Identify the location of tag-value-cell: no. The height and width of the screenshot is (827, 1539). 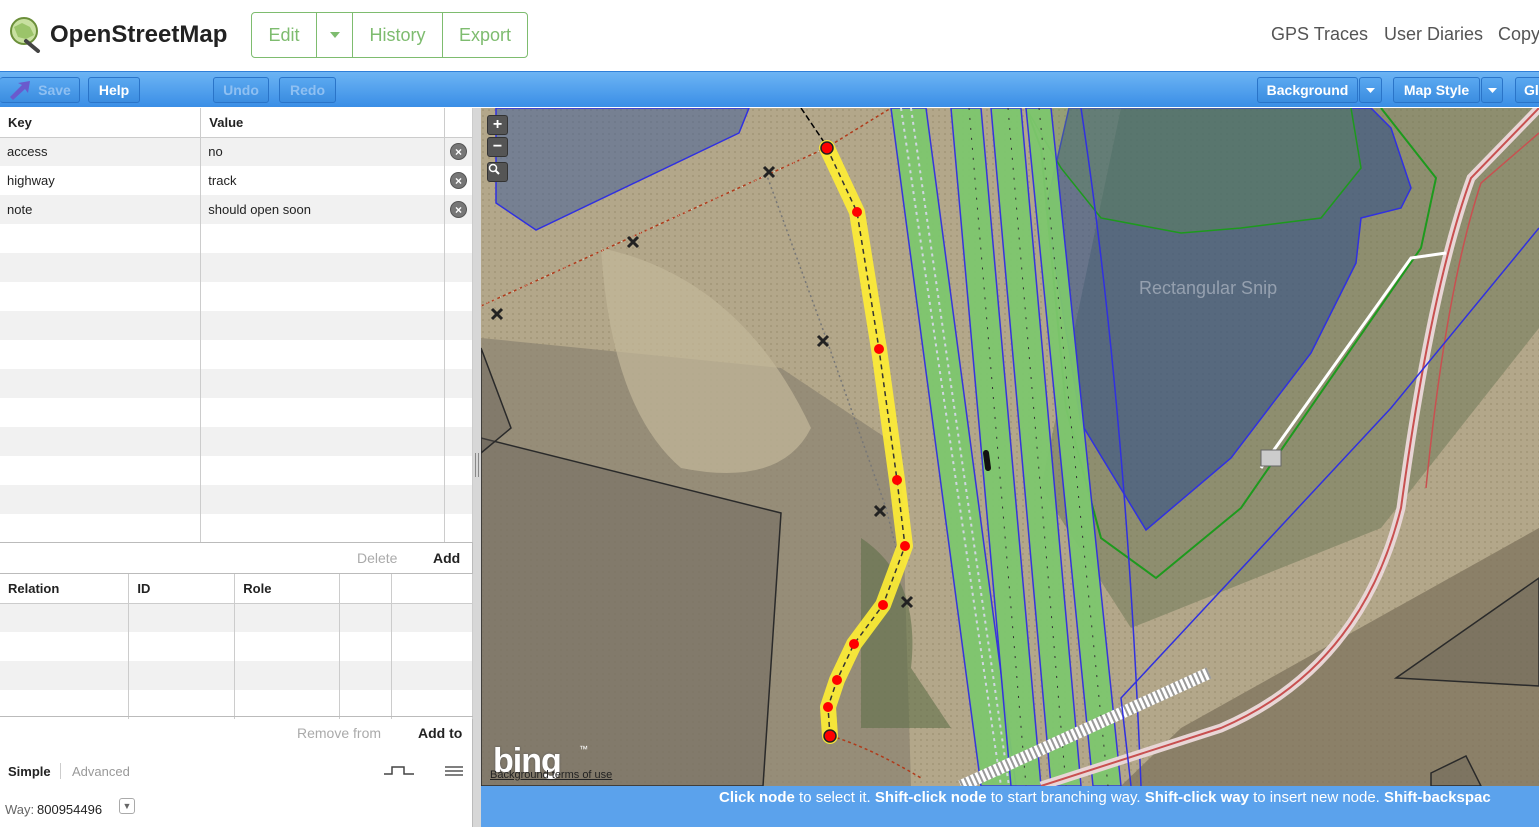
(322, 151).